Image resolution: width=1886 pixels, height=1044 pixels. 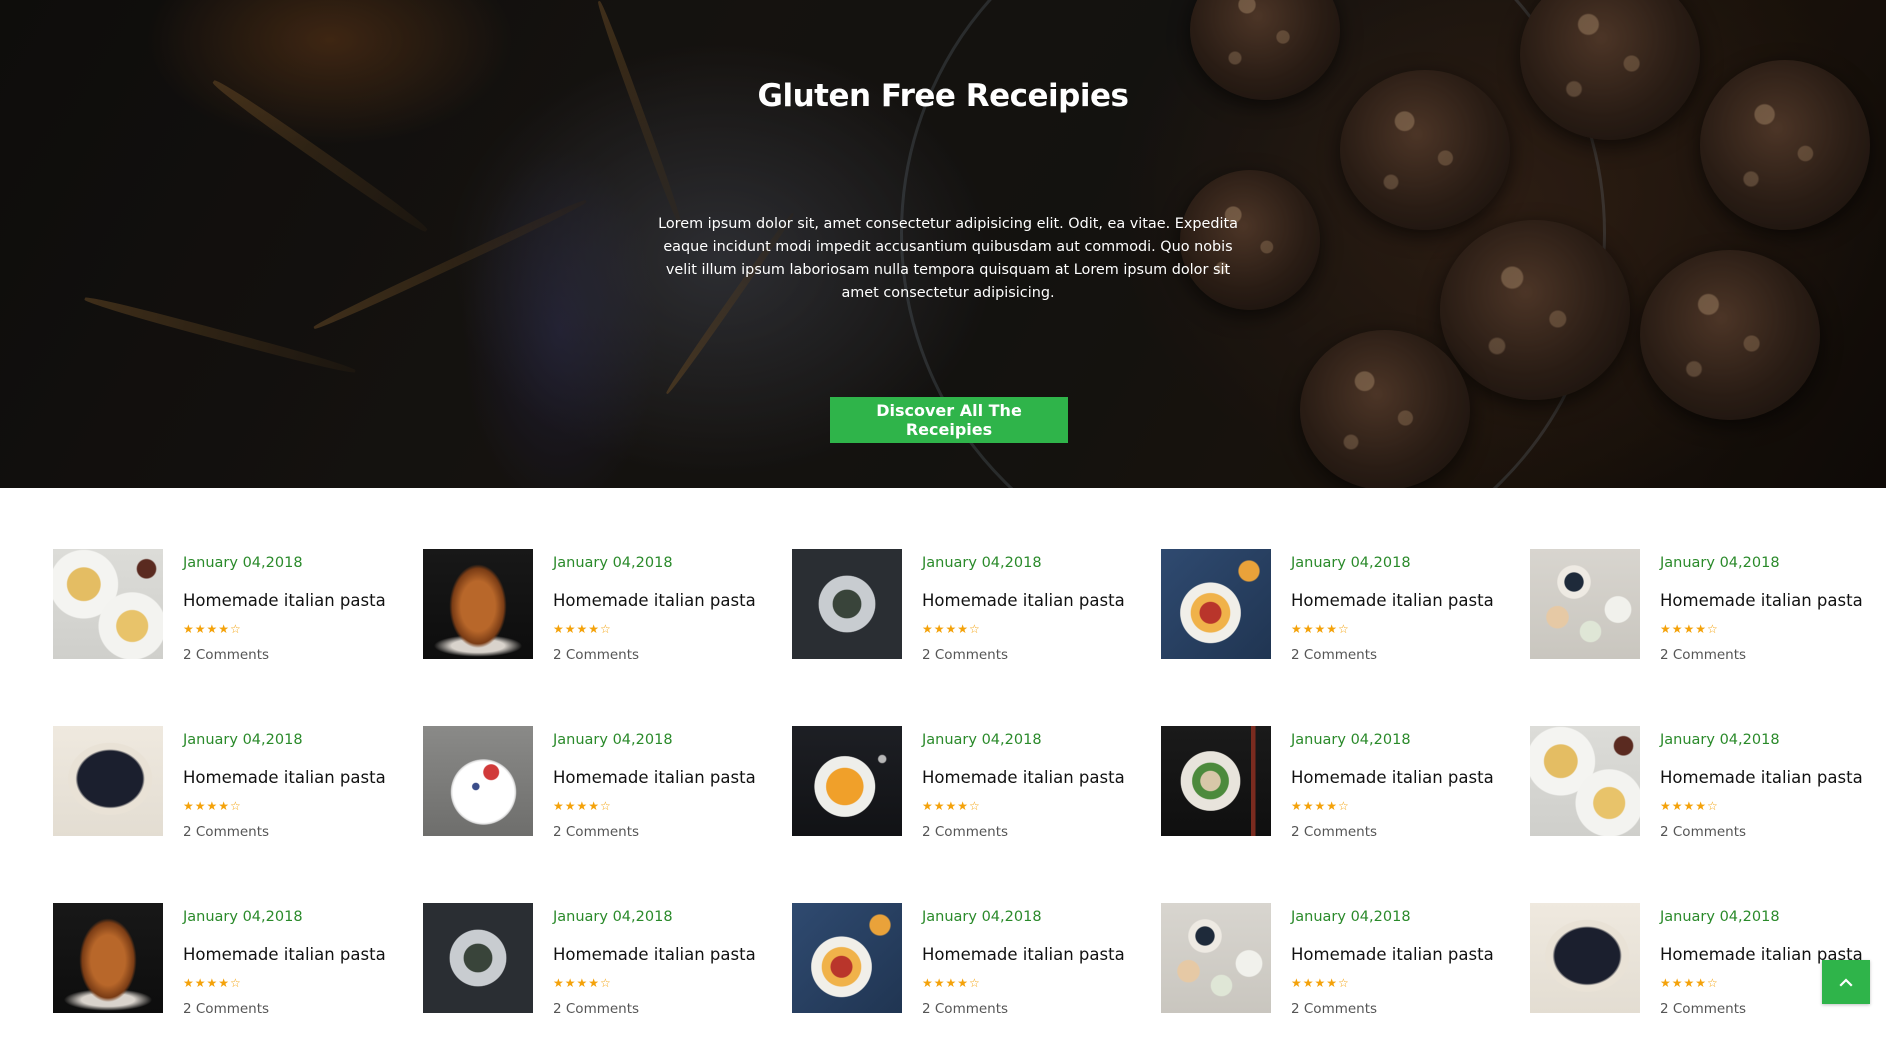 I want to click on scroll-to-top-button, so click(x=1846, y=982).